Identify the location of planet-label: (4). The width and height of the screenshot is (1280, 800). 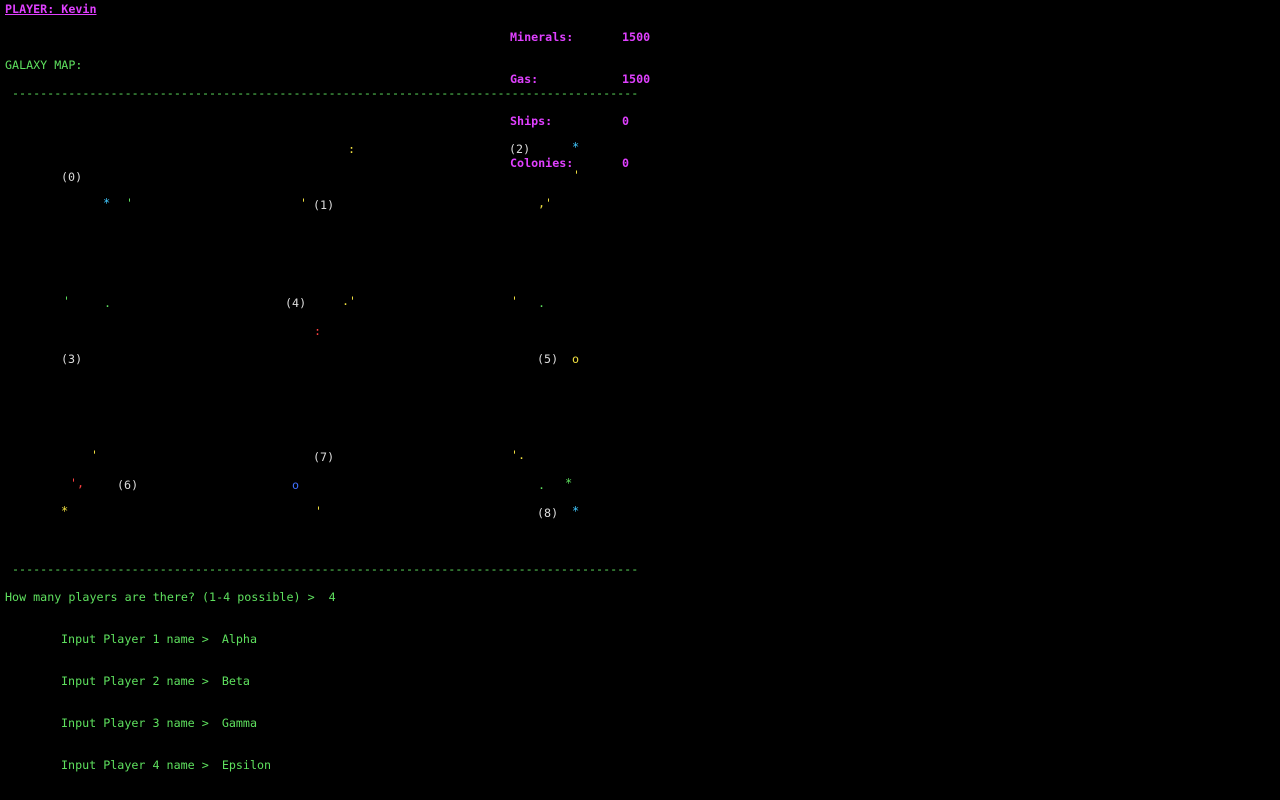
(296, 303).